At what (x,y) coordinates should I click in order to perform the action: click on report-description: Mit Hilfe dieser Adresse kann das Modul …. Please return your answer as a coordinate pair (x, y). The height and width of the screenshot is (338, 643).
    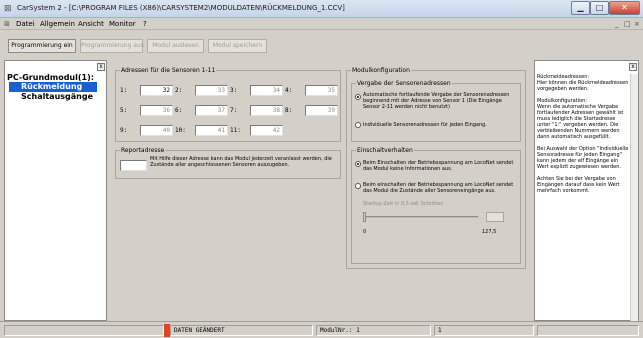
    Looking at the image, I should click on (241, 162).